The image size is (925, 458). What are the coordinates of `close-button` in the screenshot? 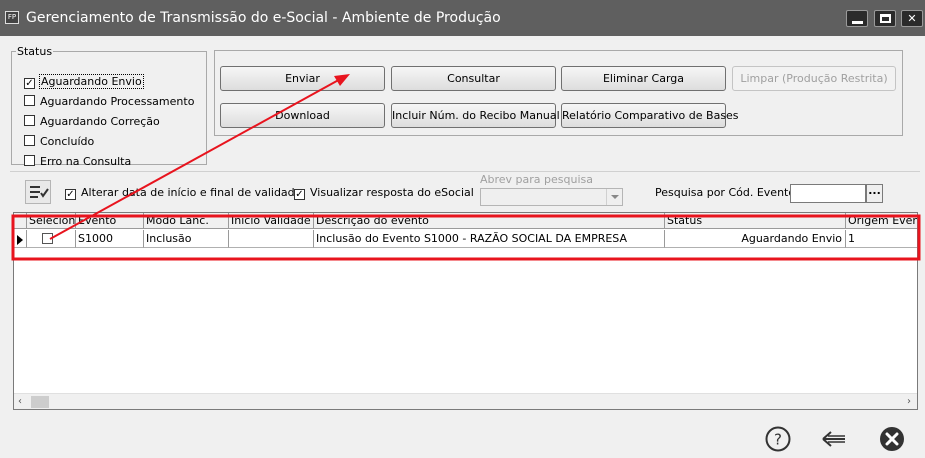 It's located at (892, 439).